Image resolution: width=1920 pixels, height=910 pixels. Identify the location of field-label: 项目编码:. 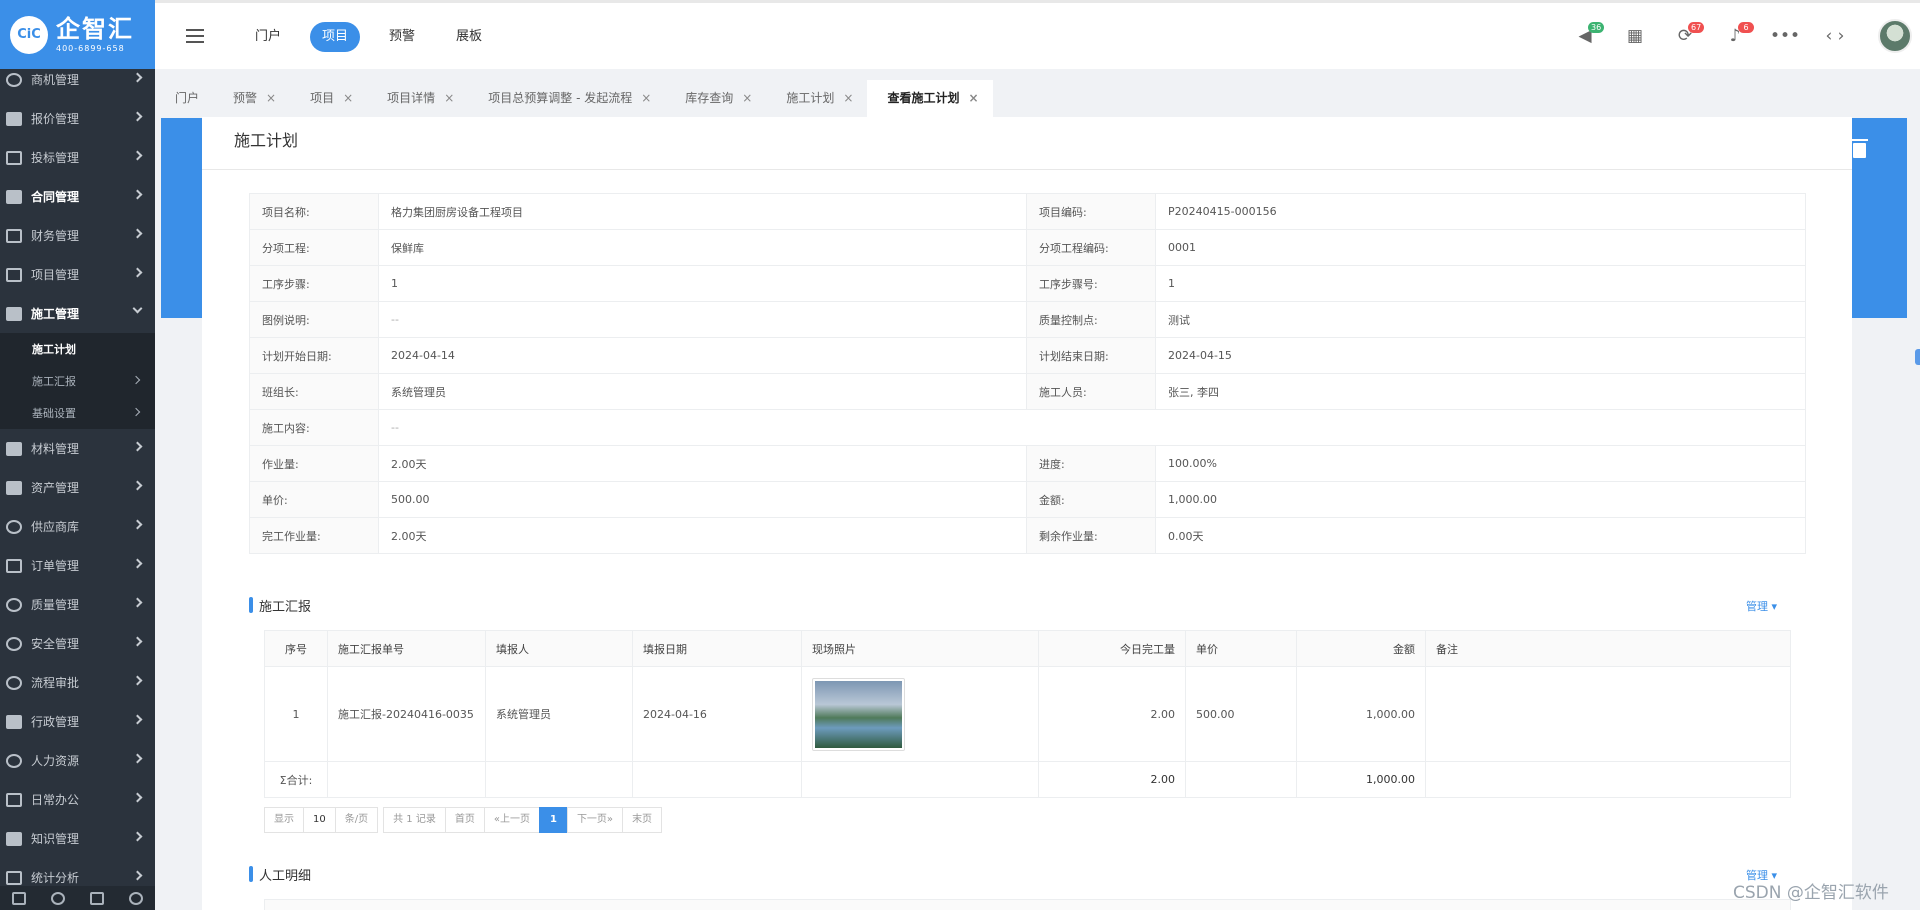
(1091, 211).